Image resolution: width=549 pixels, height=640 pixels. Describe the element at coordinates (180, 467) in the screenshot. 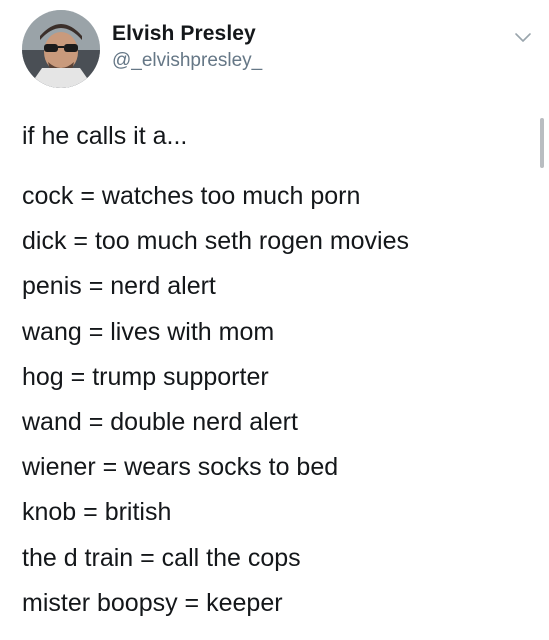

I see `tweet-line: wiener = wears socks to bed` at that location.